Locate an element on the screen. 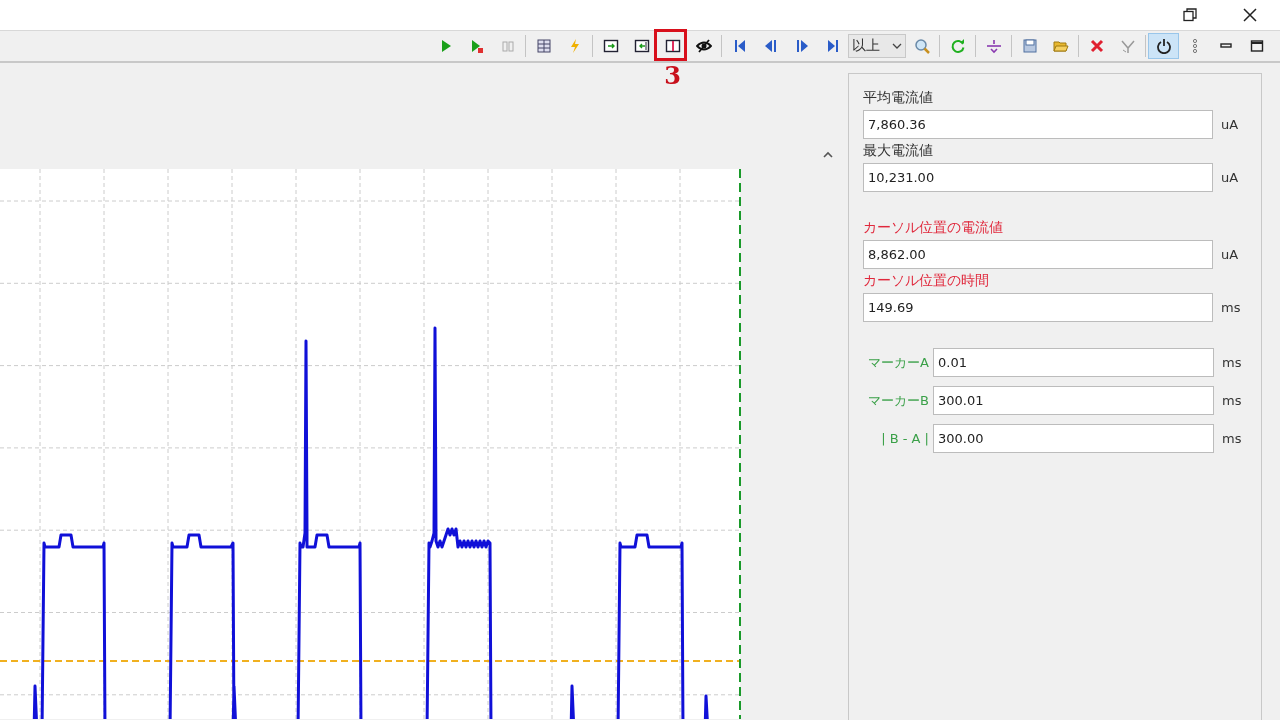 The image size is (1280, 720). refresh-icon is located at coordinates (957, 46).